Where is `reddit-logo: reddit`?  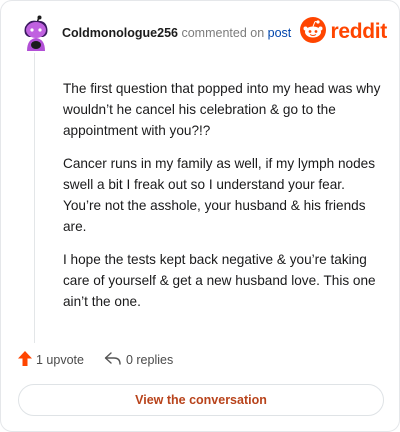
reddit-logo: reddit is located at coordinates (343, 32).